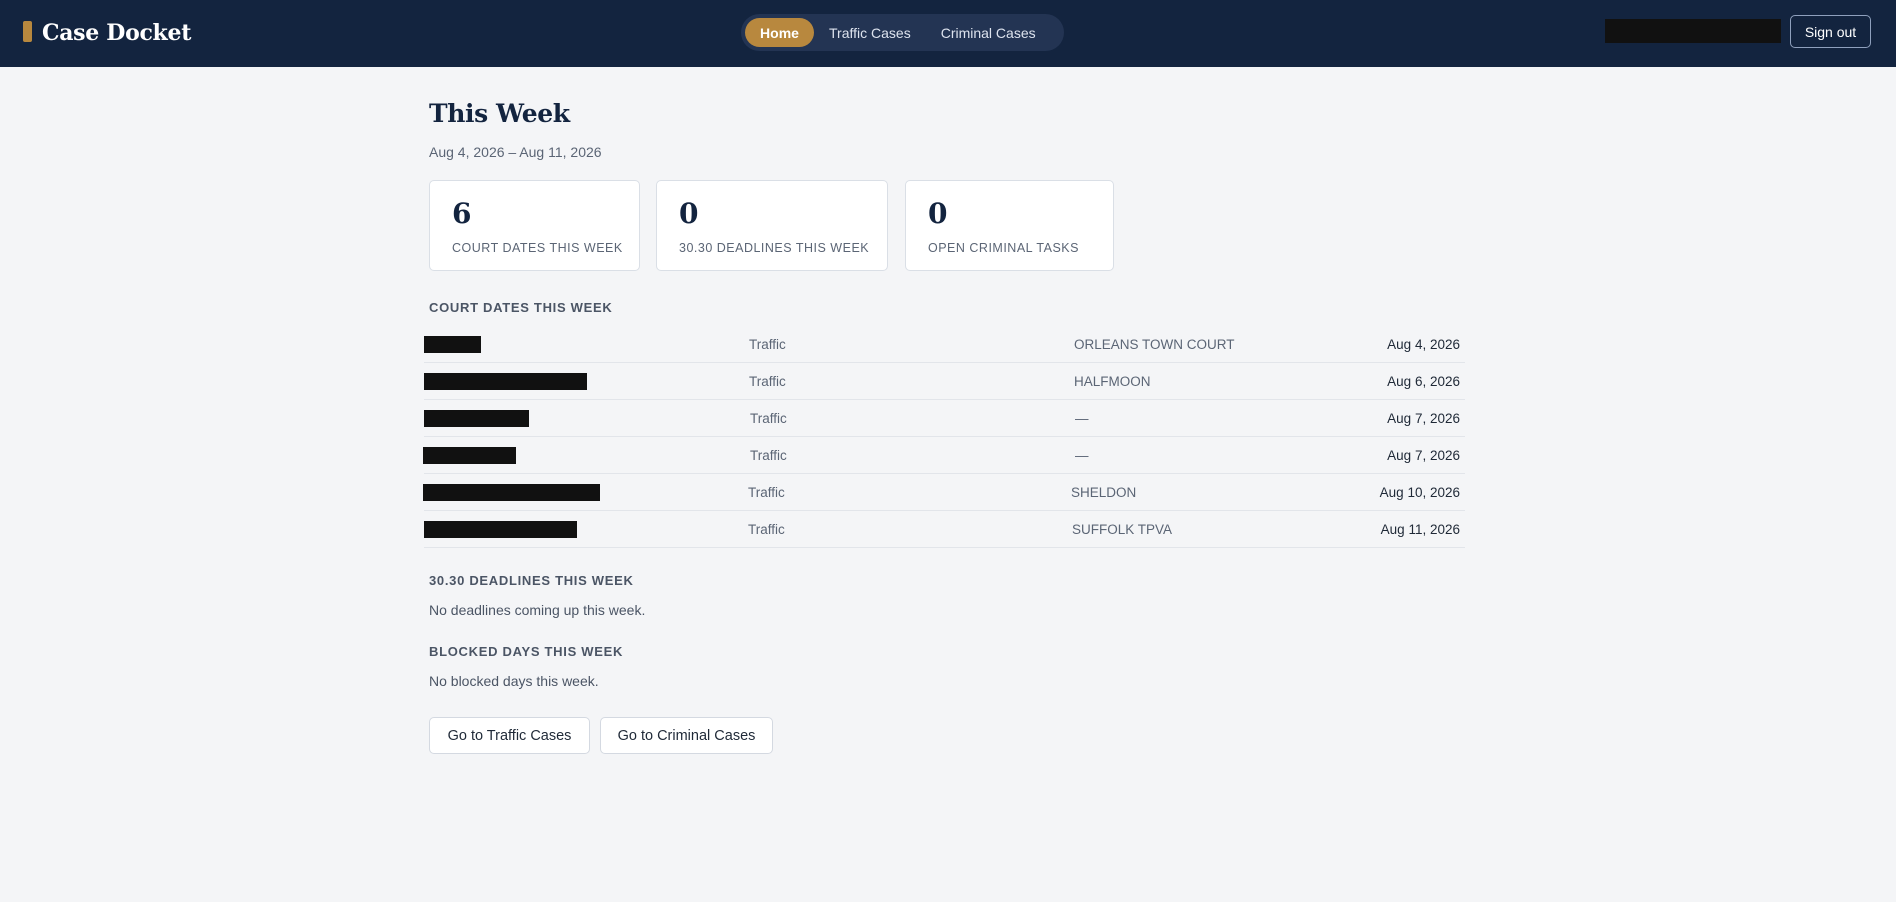 This screenshot has height=902, width=1896. I want to click on court-date: Aug 10, 2026, so click(1419, 492).